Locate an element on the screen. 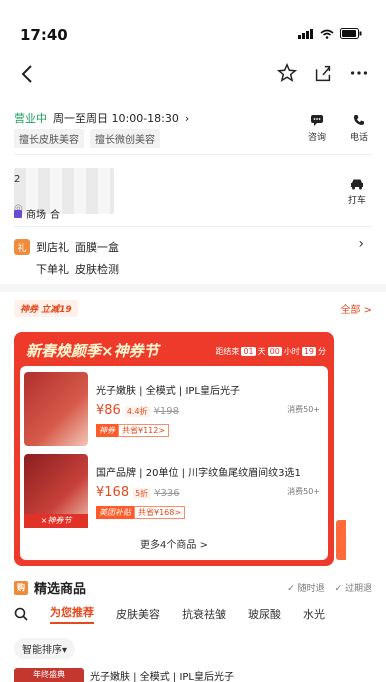 This screenshot has width=386, height=682. search-icon is located at coordinates (21, 614).